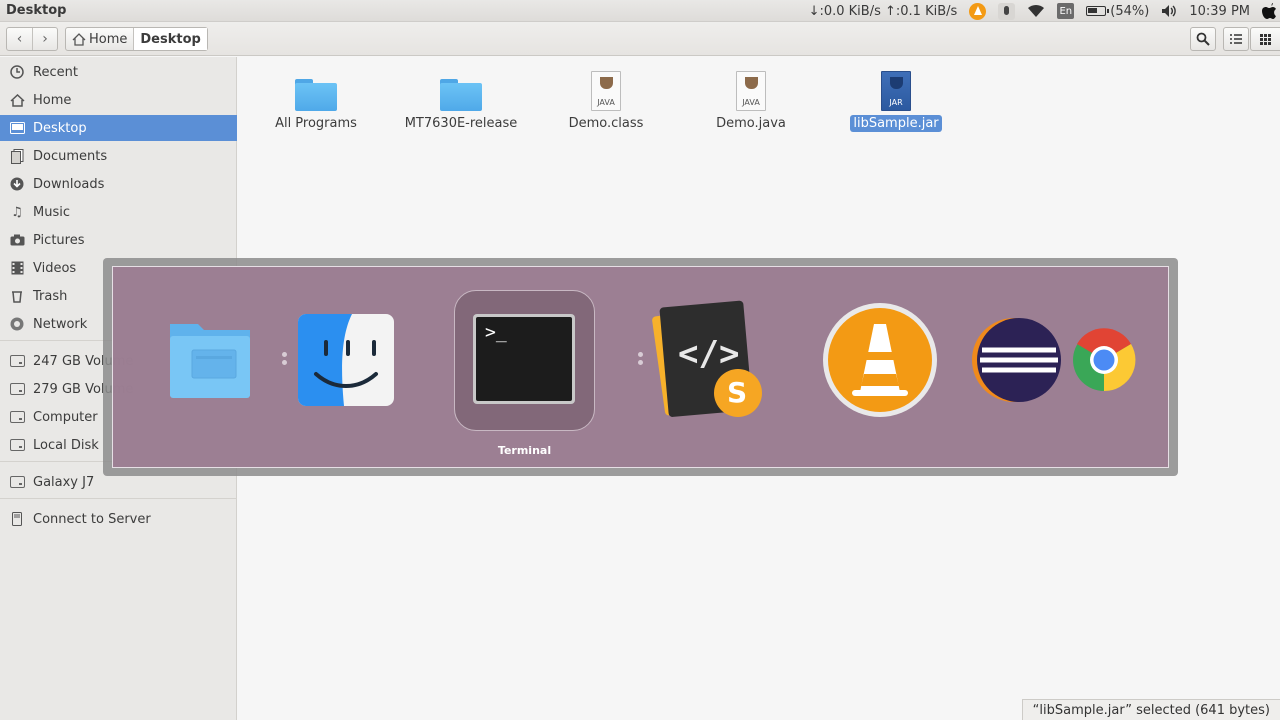 This screenshot has width=1280, height=720. What do you see at coordinates (1268, 11) in the screenshot?
I see `system-menu-icon` at bounding box center [1268, 11].